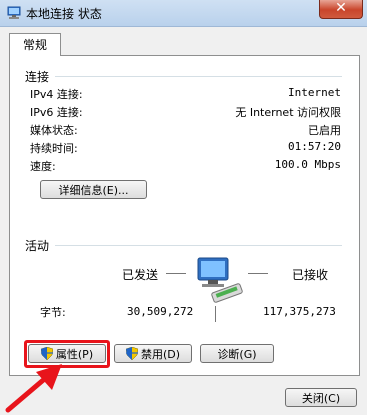 The image size is (367, 415). Describe the element at coordinates (64, 14) in the screenshot. I see `window-title: 本地连接 状态` at that location.